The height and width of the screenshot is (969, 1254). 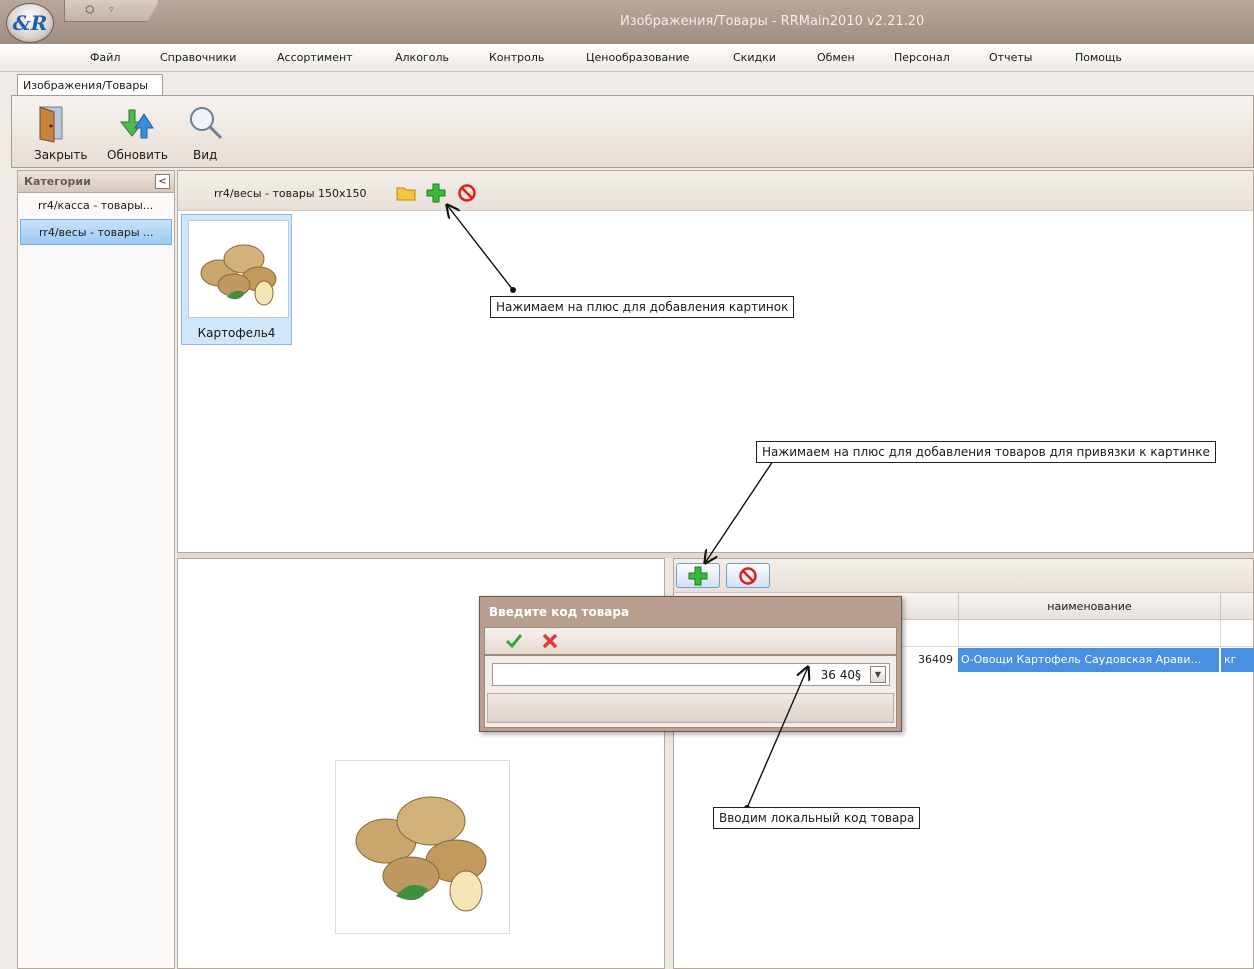 I want to click on menu-reports: Отчеты, so click(x=1010, y=57).